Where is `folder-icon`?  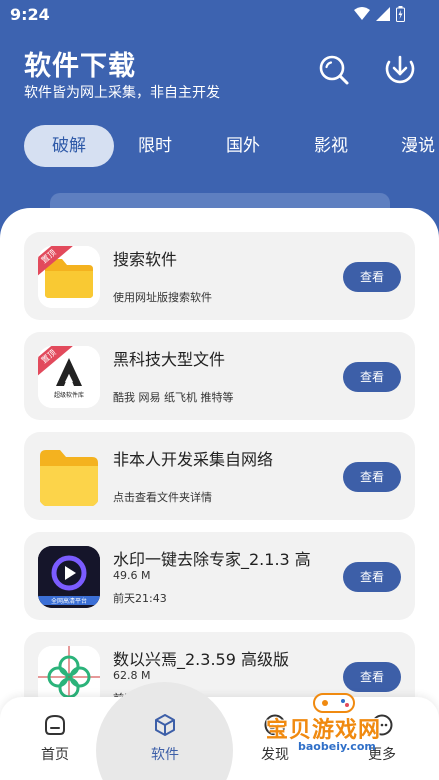
folder-icon is located at coordinates (69, 478).